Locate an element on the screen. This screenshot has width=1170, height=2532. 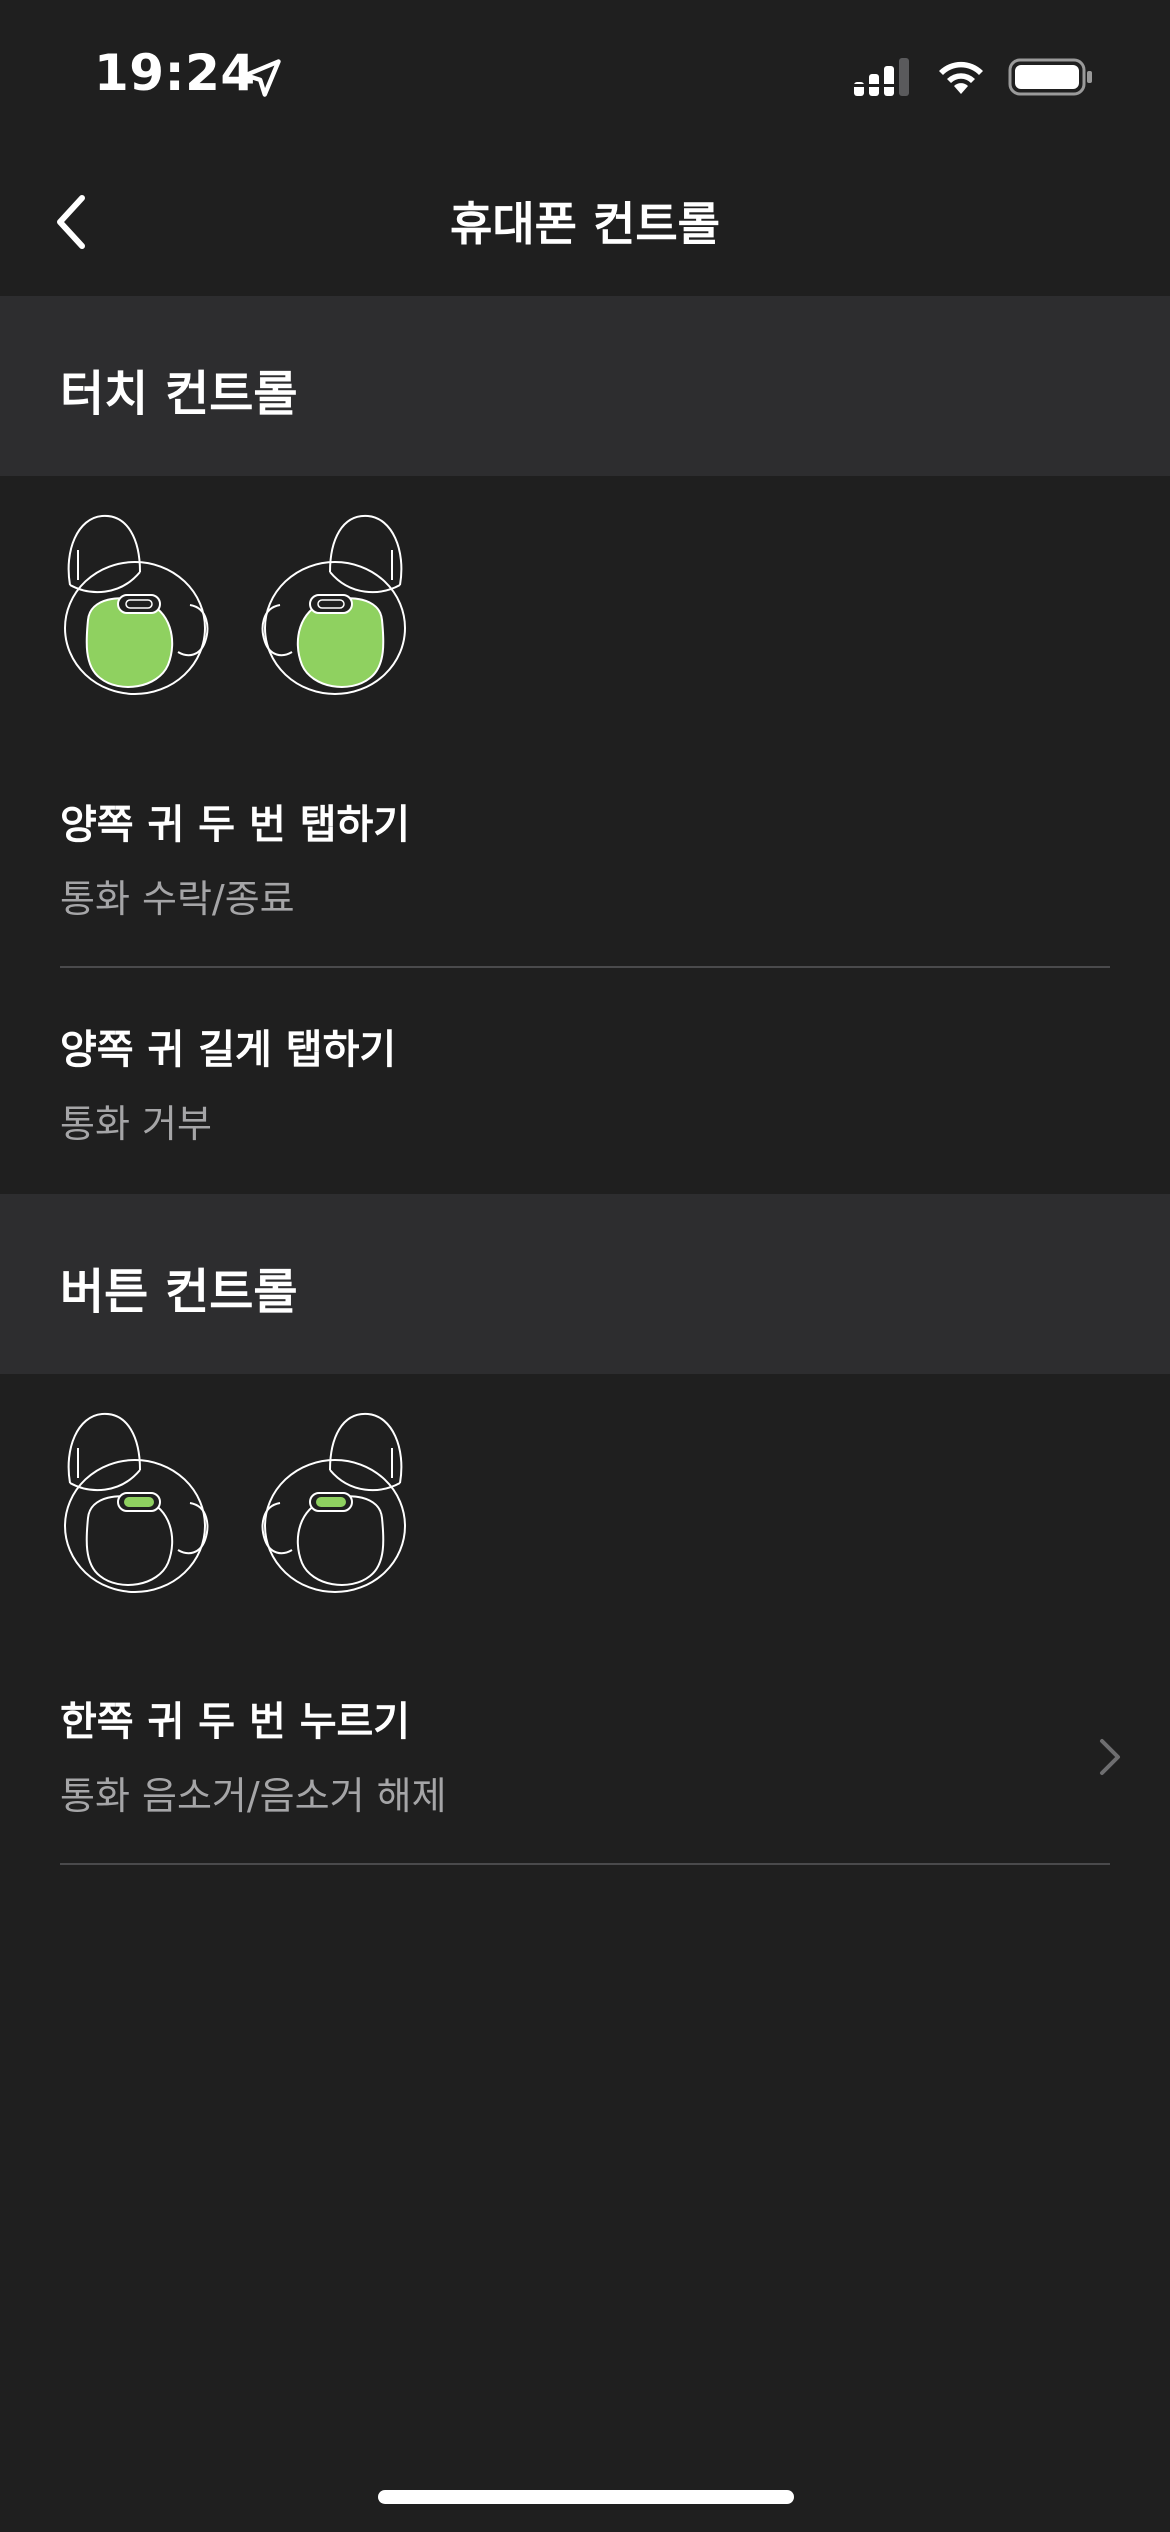
section-title: 버튼 컨트롤 is located at coordinates (179, 1292).